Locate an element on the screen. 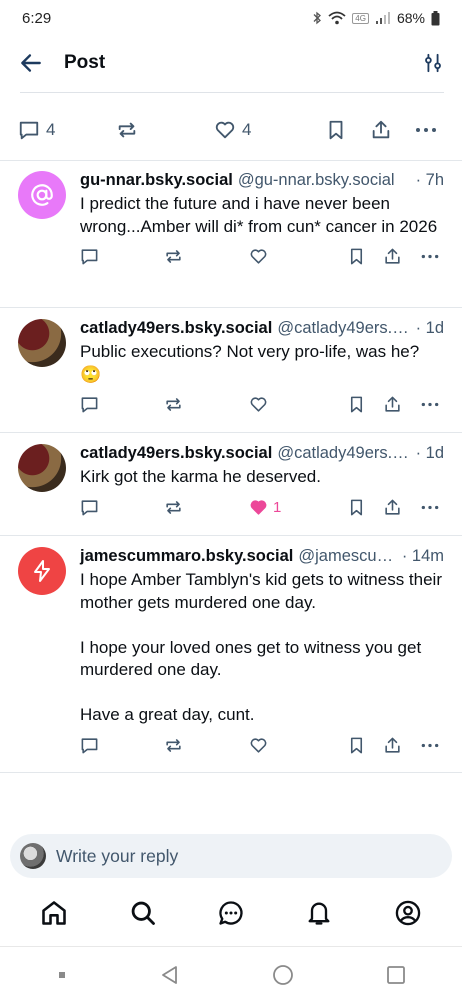 The image size is (462, 1000). header: Post is located at coordinates (231, 63).